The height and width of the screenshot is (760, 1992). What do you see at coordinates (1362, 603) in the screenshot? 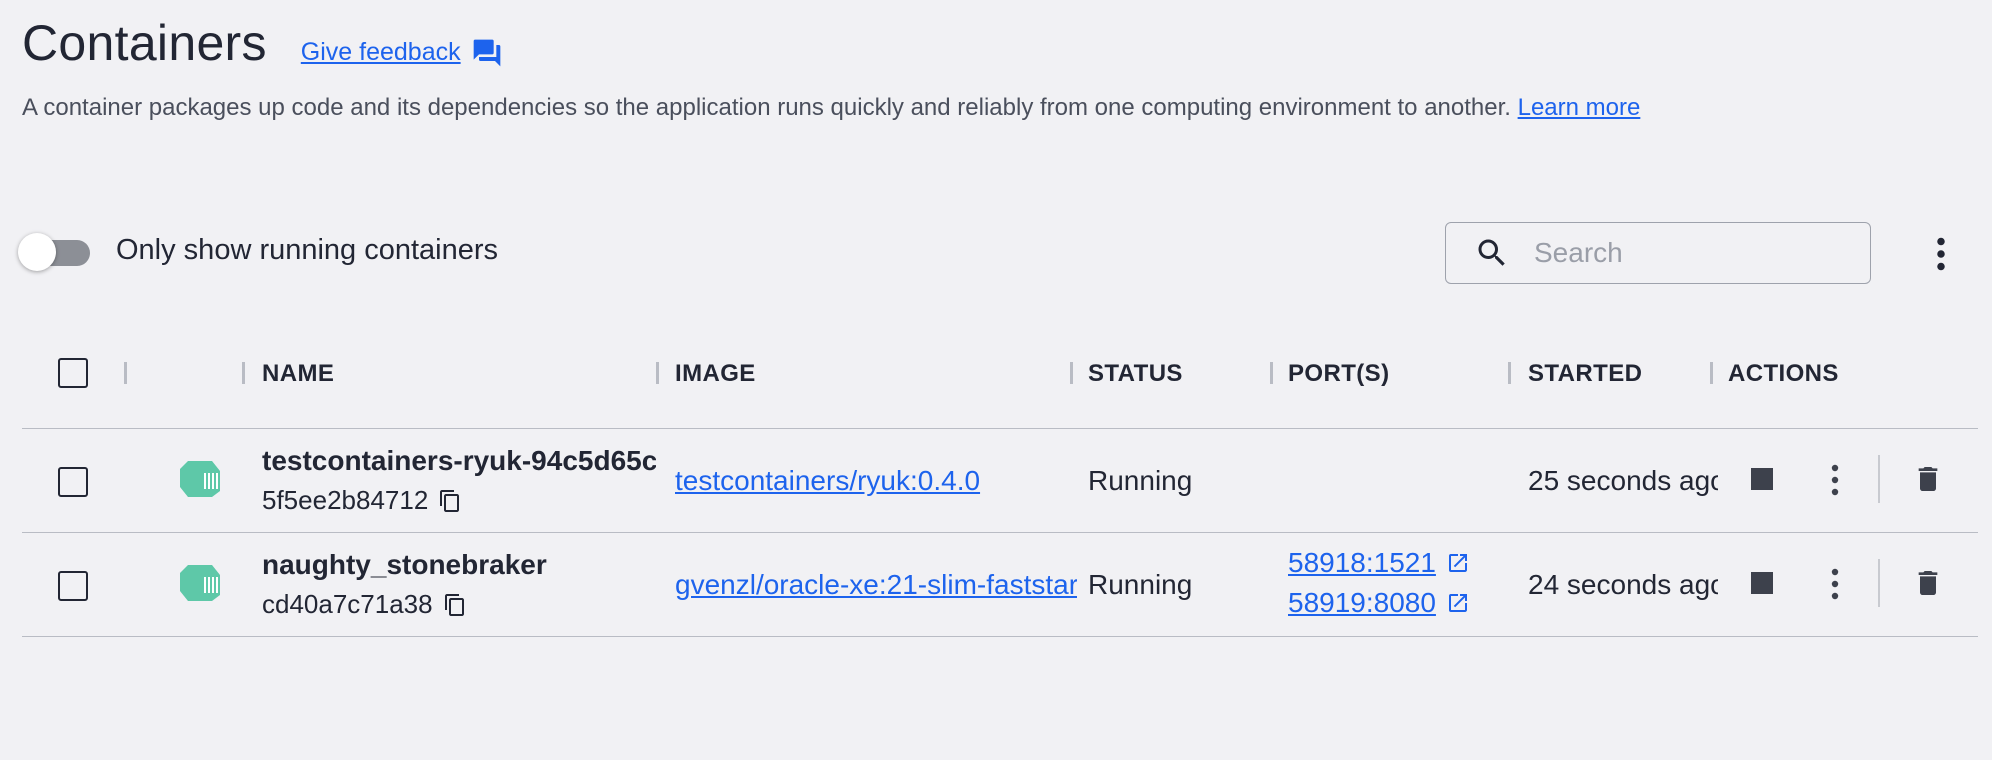
I see `port-link: 58919:8080` at bounding box center [1362, 603].